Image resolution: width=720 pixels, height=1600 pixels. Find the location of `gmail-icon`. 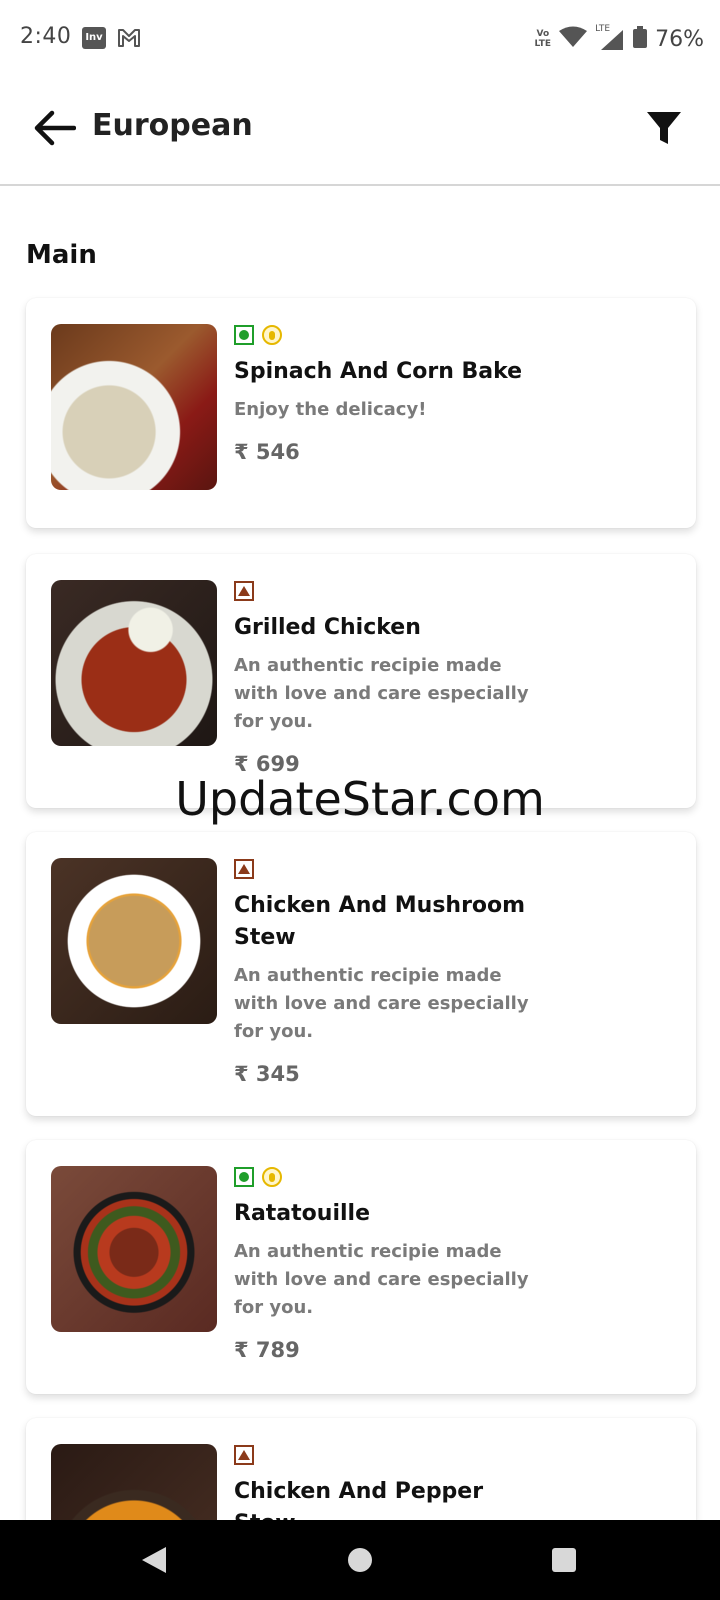

gmail-icon is located at coordinates (129, 38).